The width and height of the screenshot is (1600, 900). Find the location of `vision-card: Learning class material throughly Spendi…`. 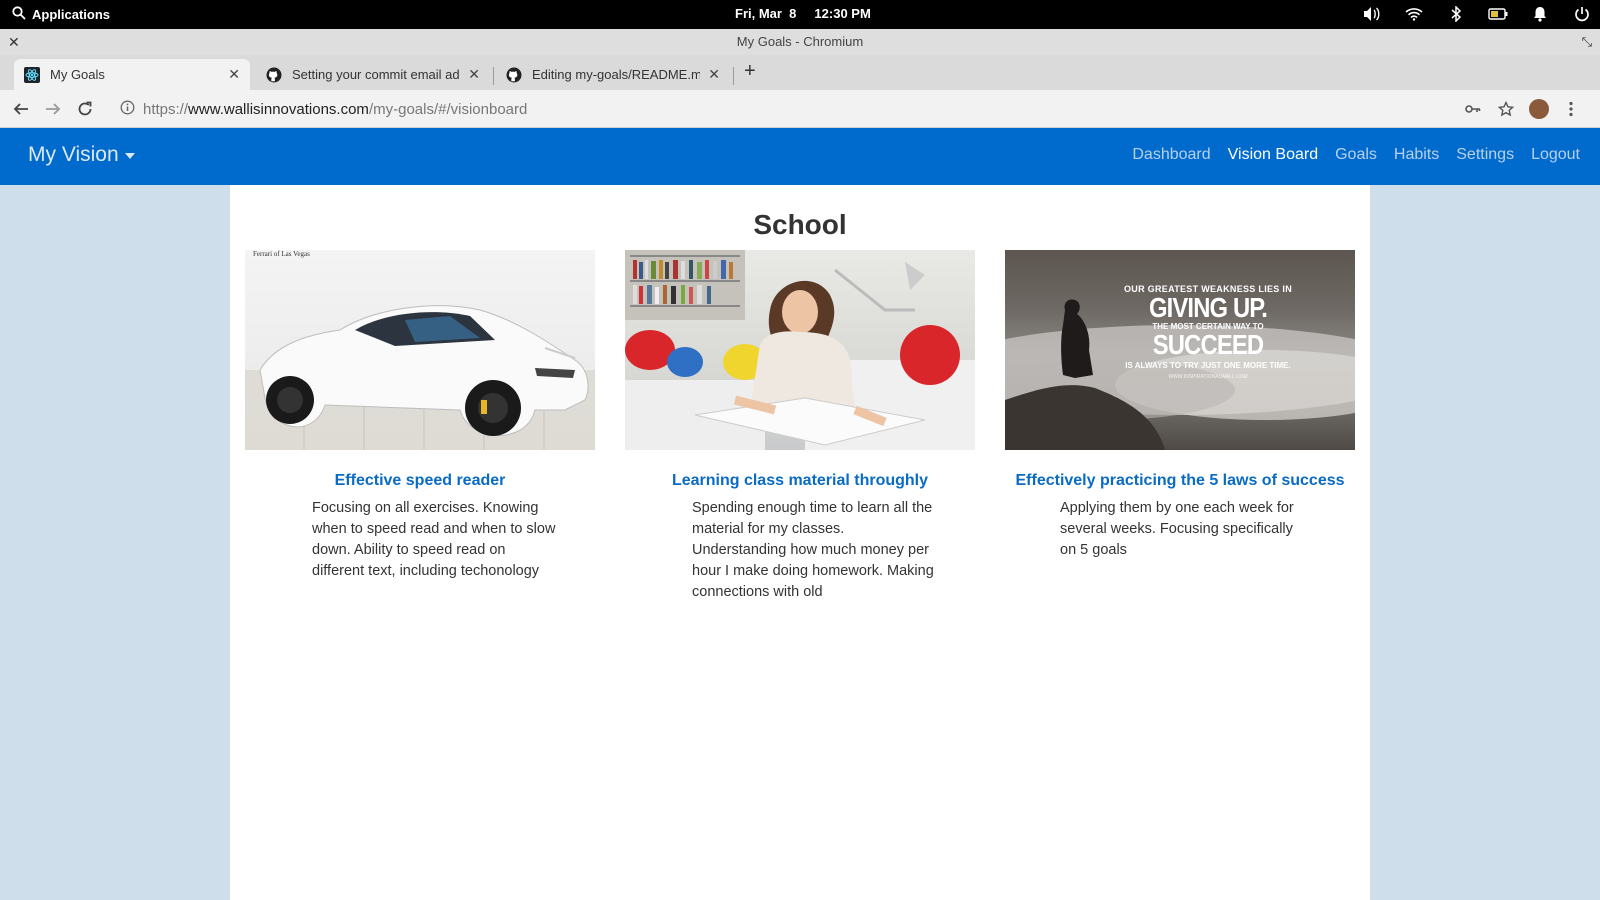

vision-card: Learning class material throughly Spendi… is located at coordinates (800, 426).